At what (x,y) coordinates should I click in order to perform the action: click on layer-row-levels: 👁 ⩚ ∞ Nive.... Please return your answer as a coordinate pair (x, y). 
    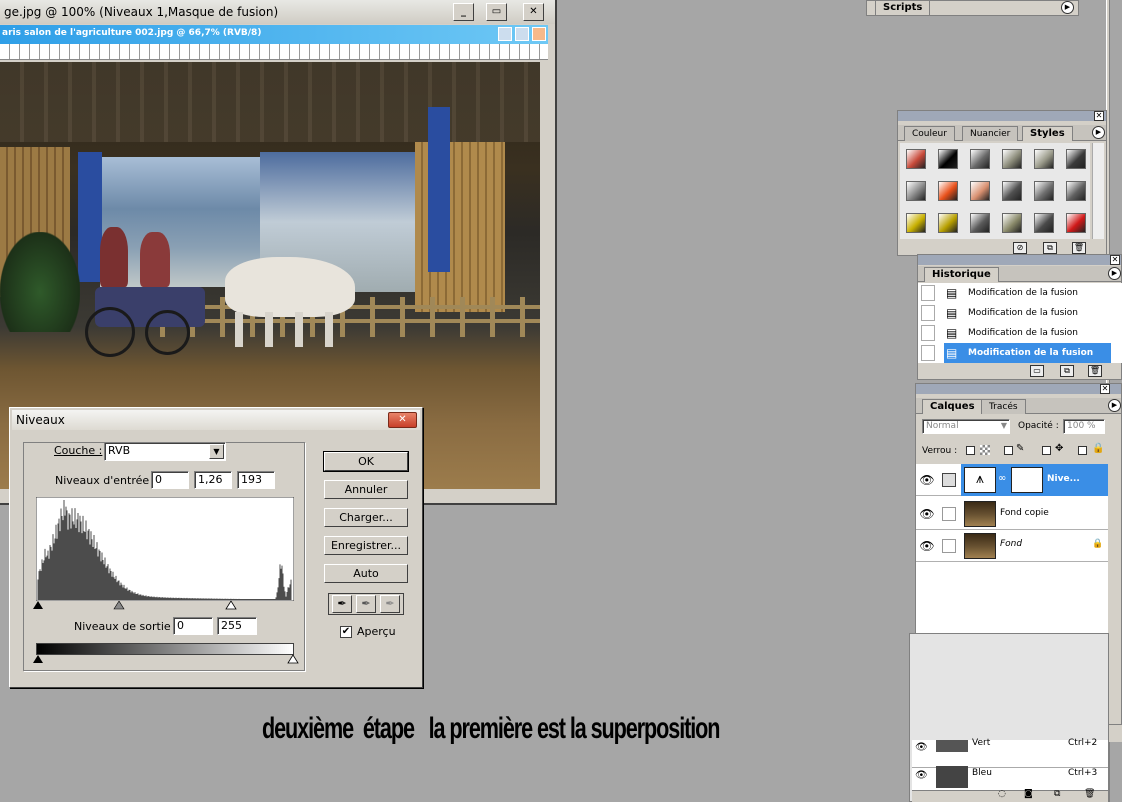
    Looking at the image, I should click on (1012, 480).